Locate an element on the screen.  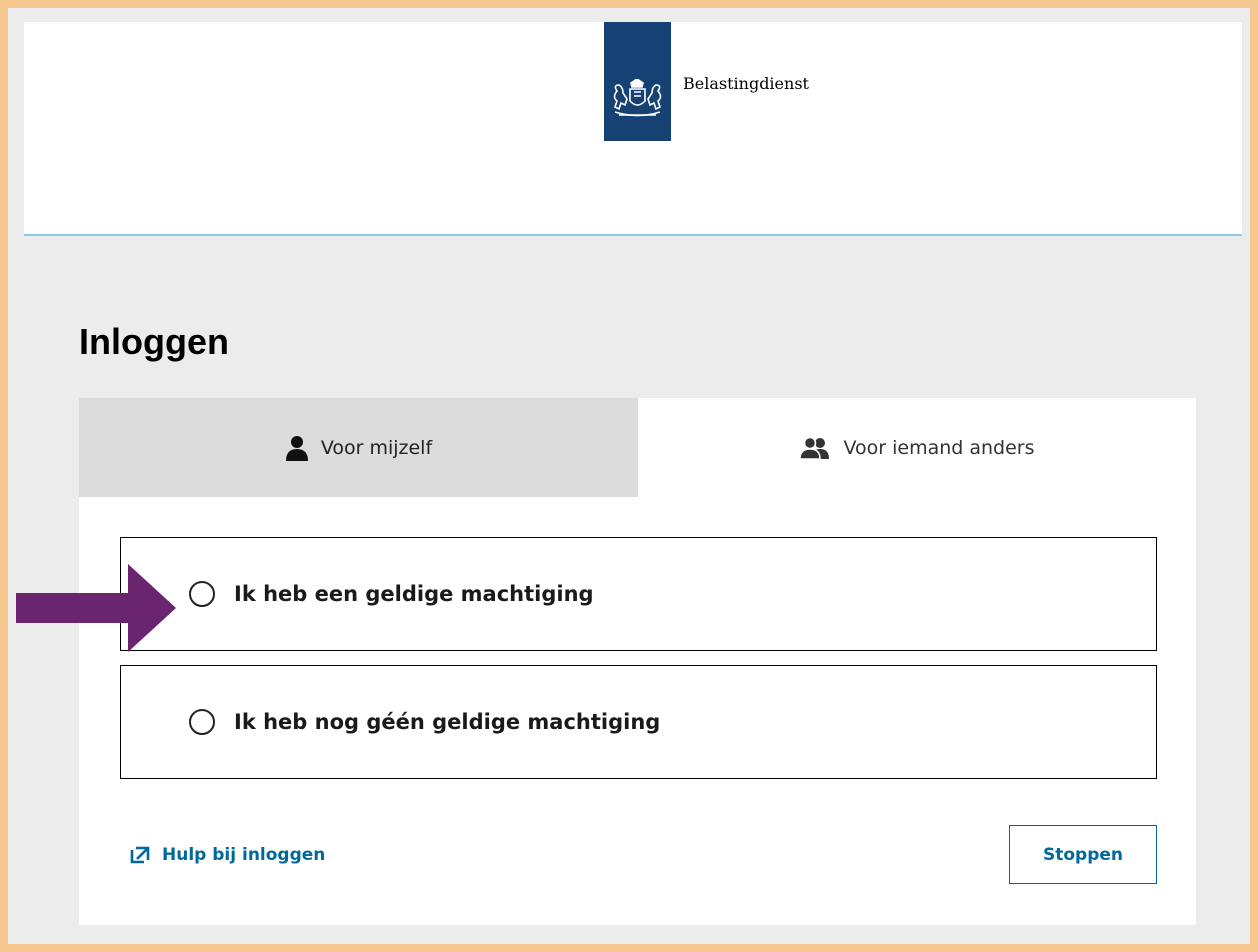
brand-name: Belastingdienst is located at coordinates (746, 83).